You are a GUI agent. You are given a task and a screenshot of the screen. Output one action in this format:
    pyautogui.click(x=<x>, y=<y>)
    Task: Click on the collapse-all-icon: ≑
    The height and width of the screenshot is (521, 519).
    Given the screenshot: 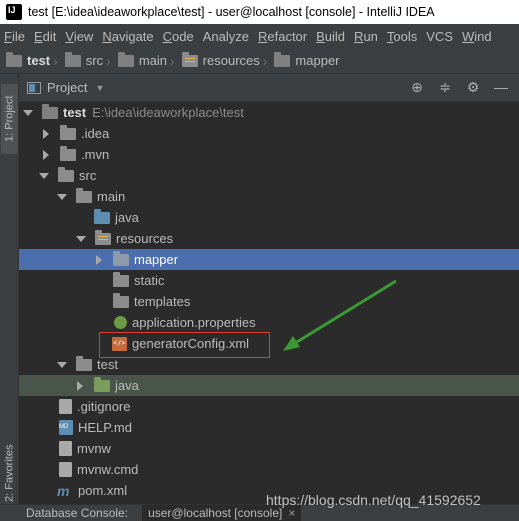 What is the action you would take?
    pyautogui.click(x=445, y=87)
    